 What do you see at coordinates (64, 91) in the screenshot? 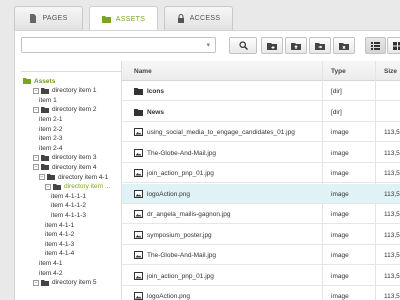
I see `tree-folder-item: − directory item 1` at bounding box center [64, 91].